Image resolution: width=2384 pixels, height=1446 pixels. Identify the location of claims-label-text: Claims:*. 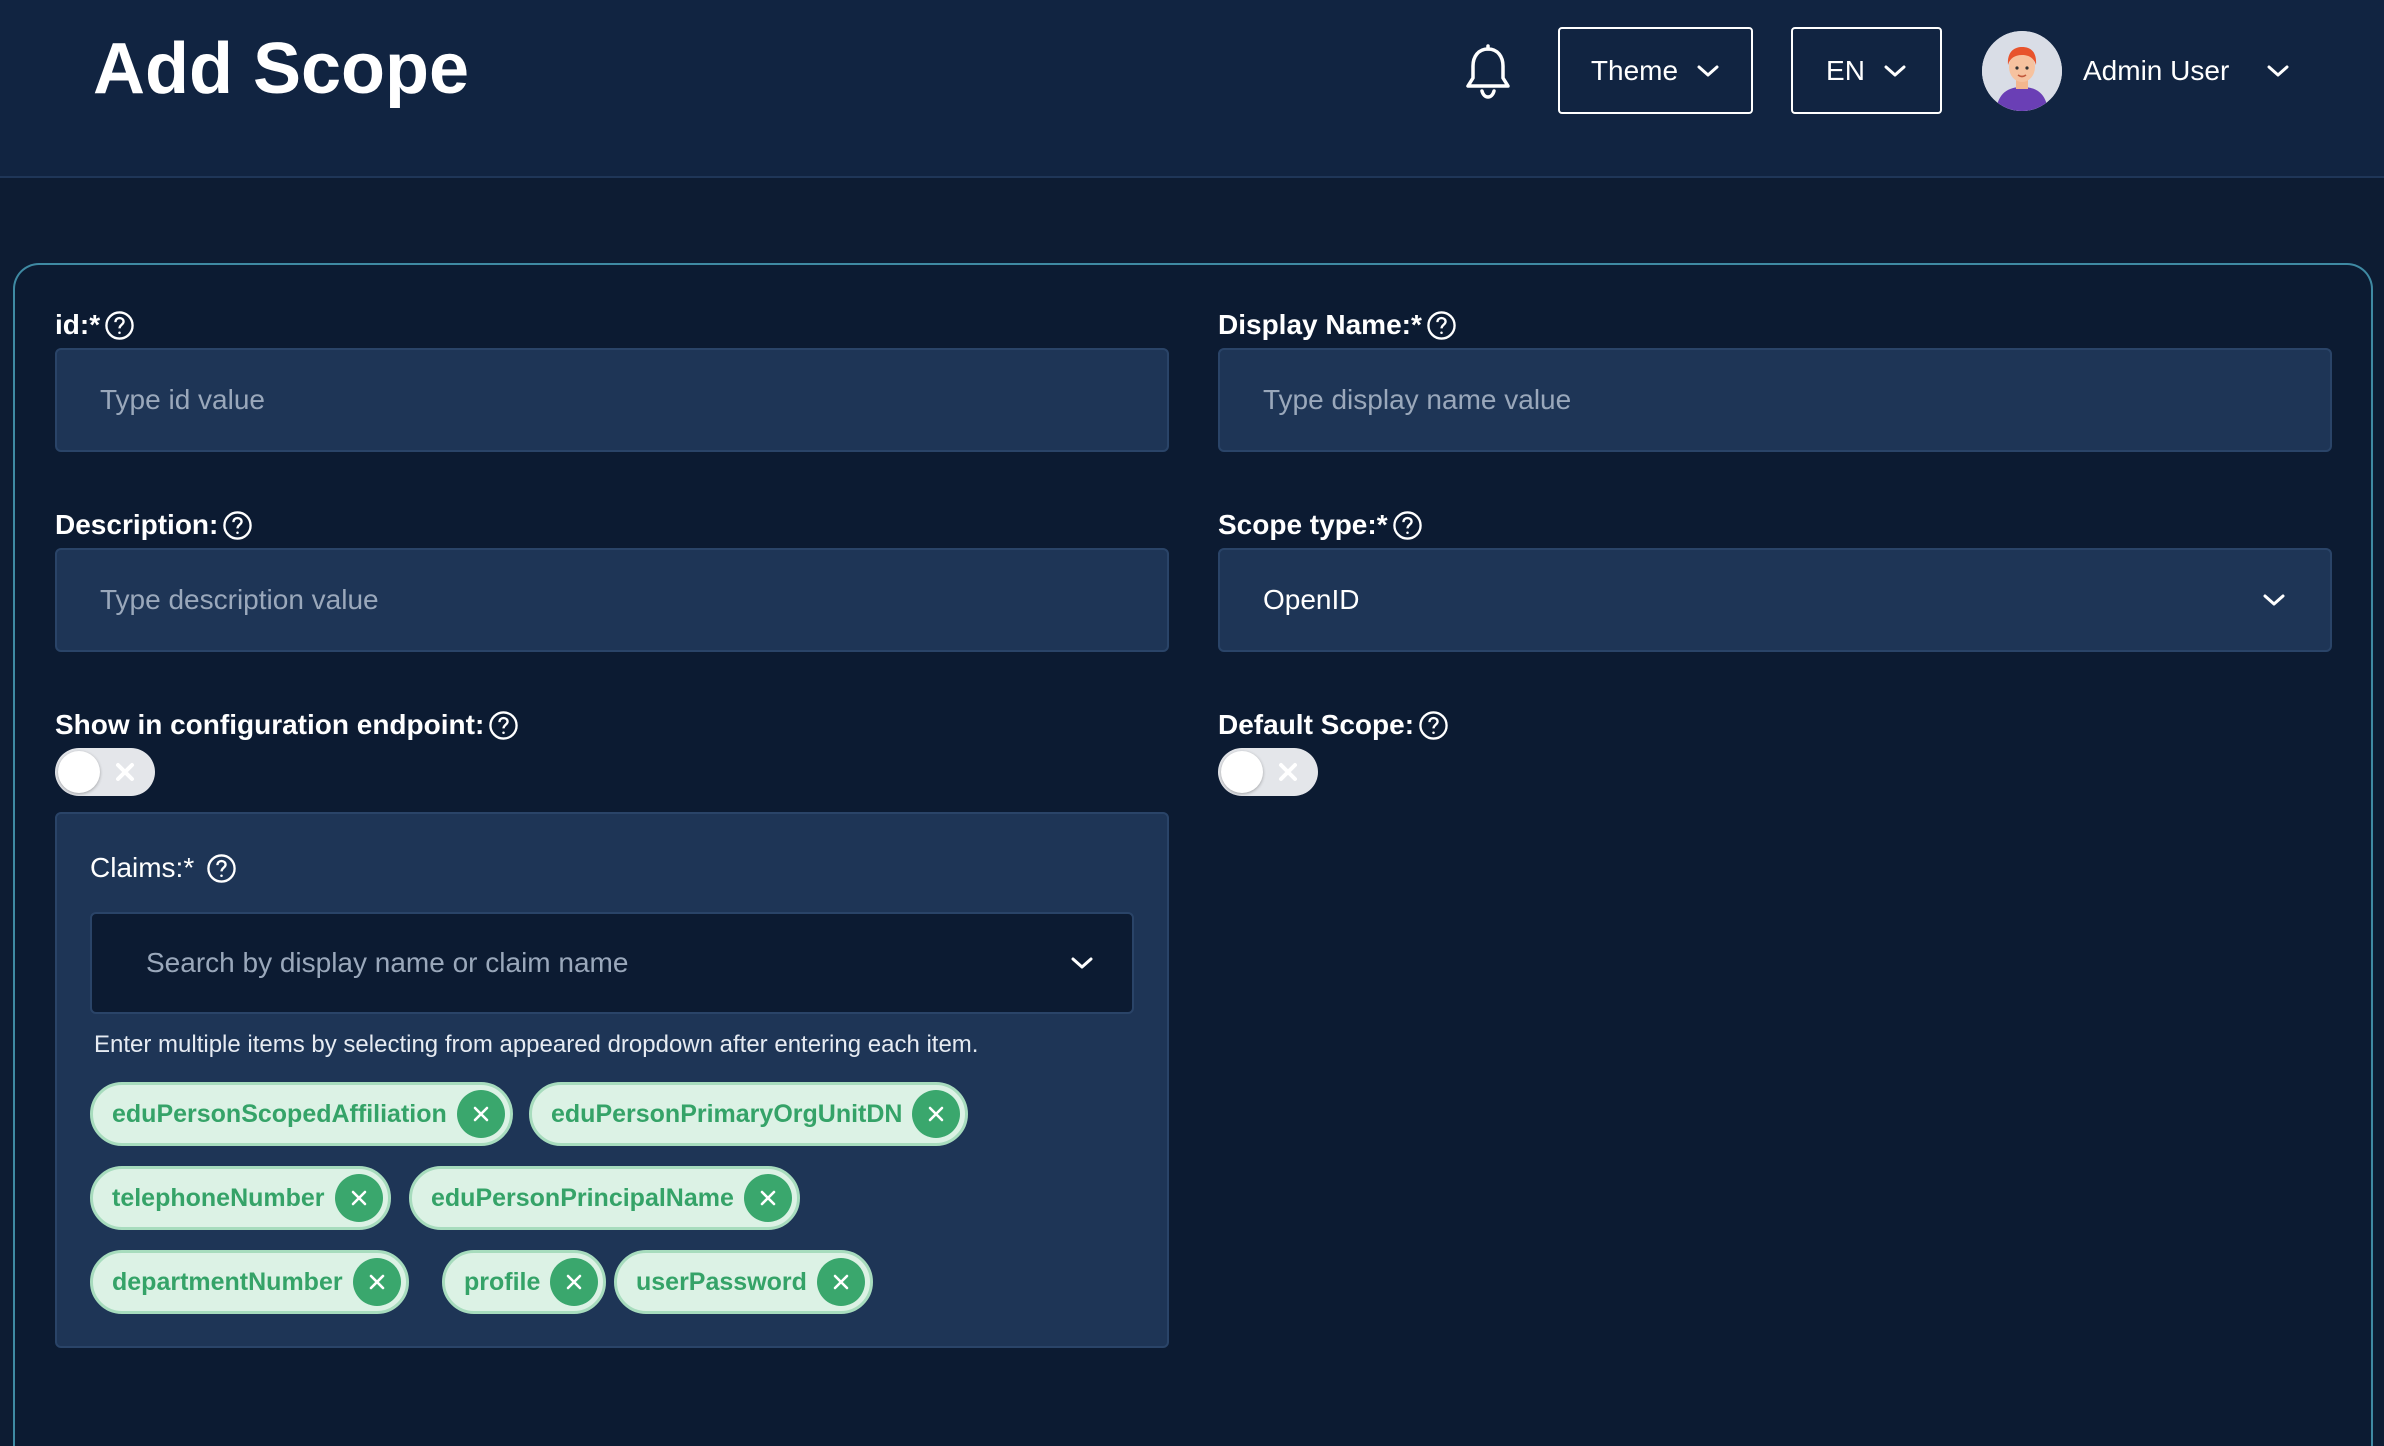
(142, 867).